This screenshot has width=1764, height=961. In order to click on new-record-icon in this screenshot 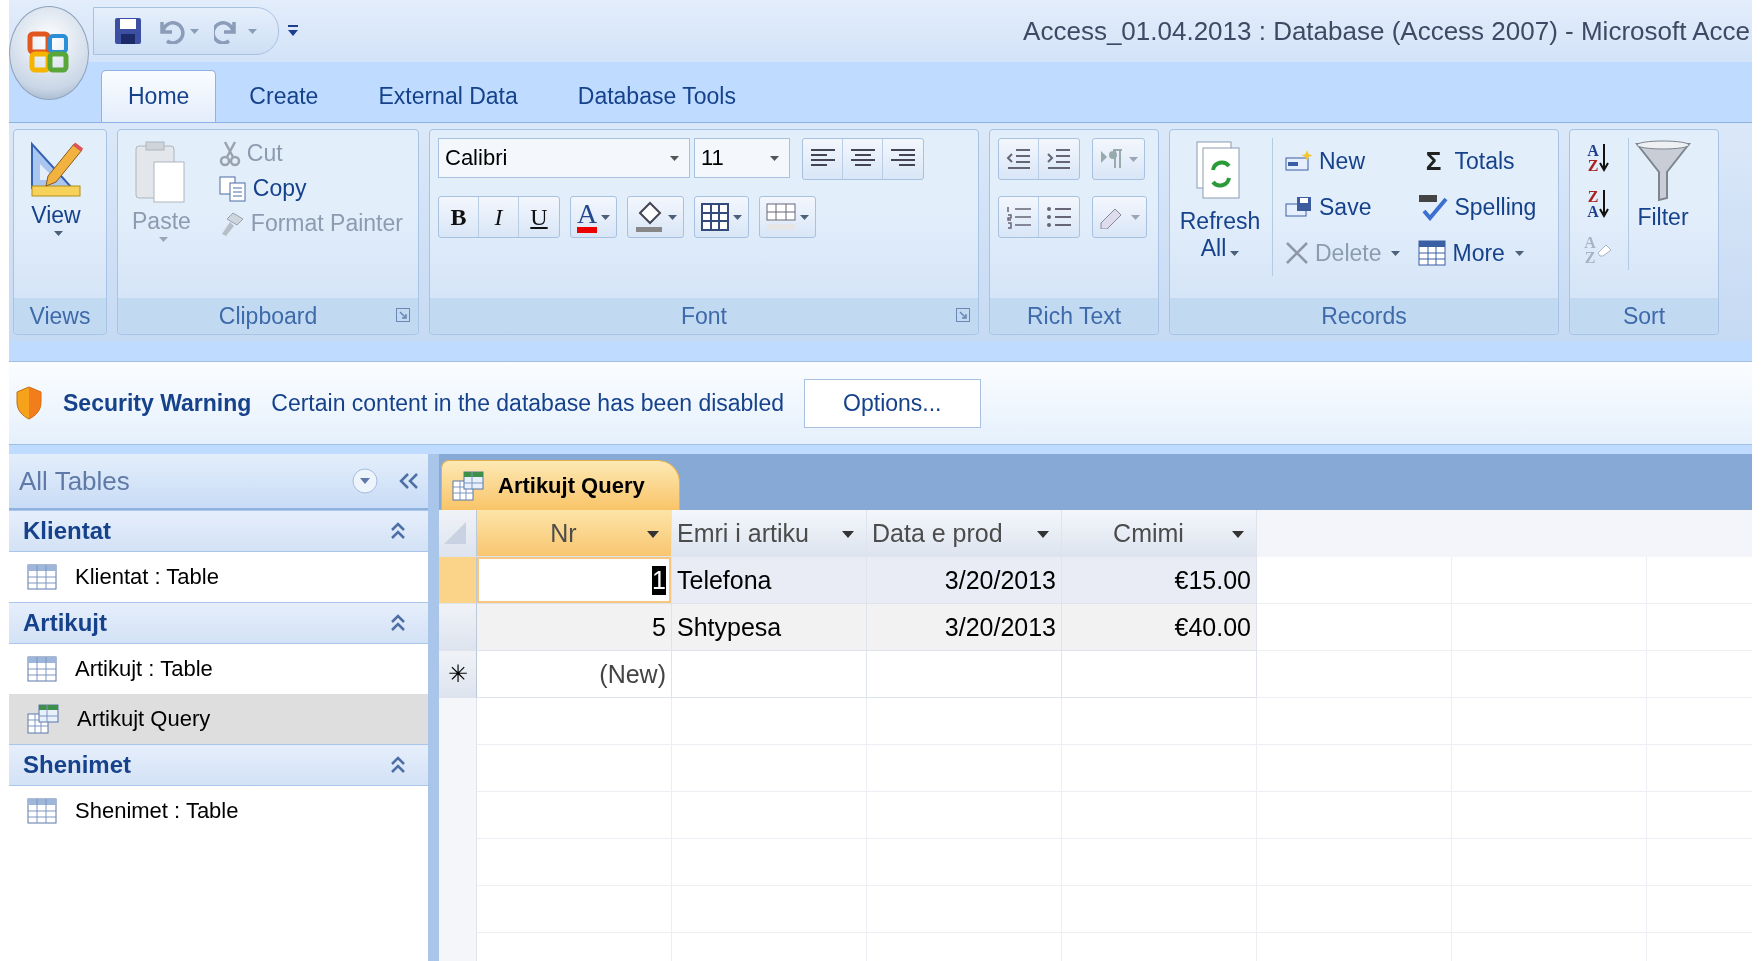, I will do `click(1299, 161)`.